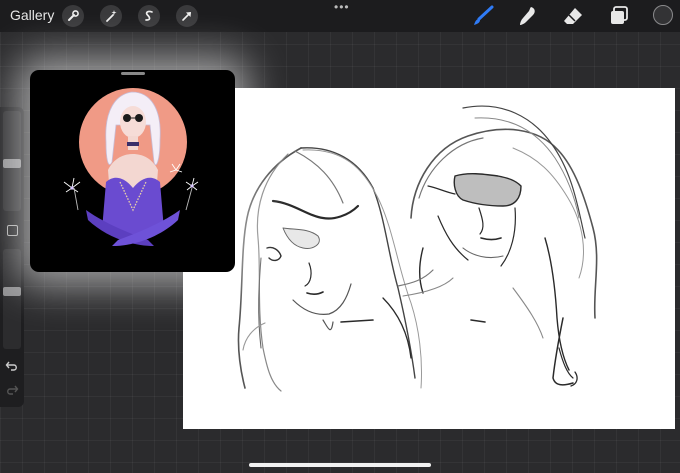  What do you see at coordinates (12, 366) in the screenshot?
I see `undo-icon` at bounding box center [12, 366].